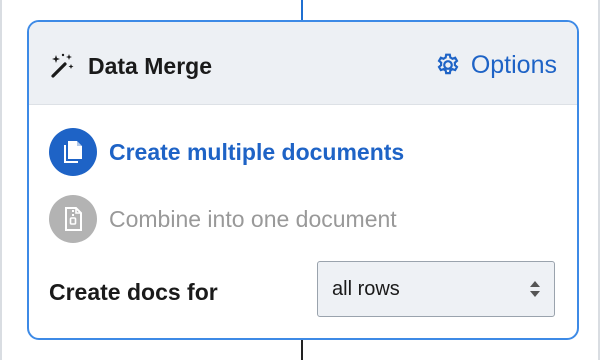 This screenshot has height=360, width=600. What do you see at coordinates (535, 289) in the screenshot?
I see `updown-chevron-icon` at bounding box center [535, 289].